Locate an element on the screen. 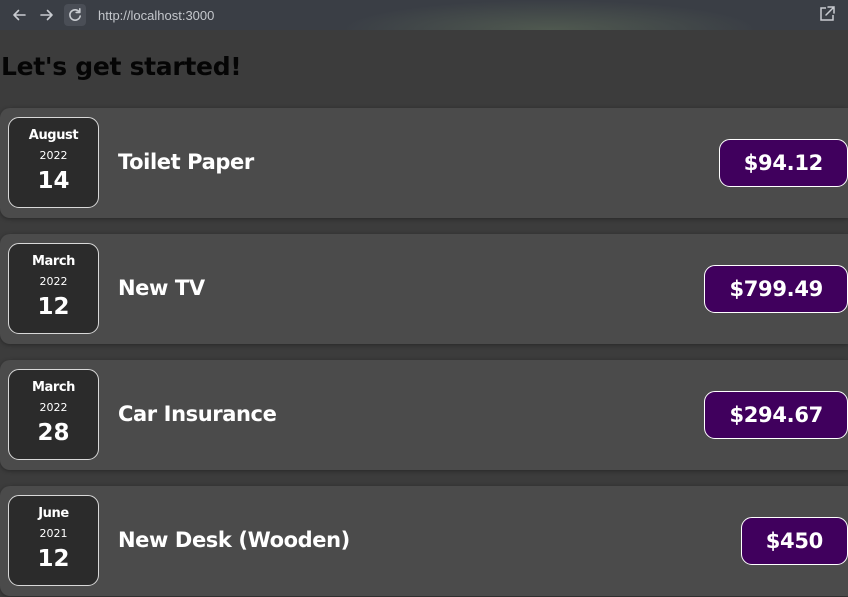 The height and width of the screenshot is (597, 848). expense-title: Toilet Paper is located at coordinates (186, 162).